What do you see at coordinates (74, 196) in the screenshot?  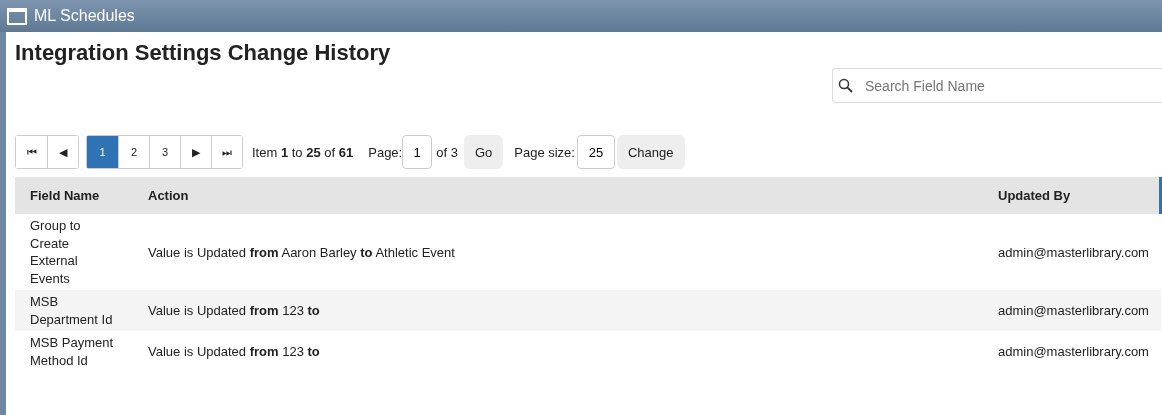 I see `column-header: Field Name` at bounding box center [74, 196].